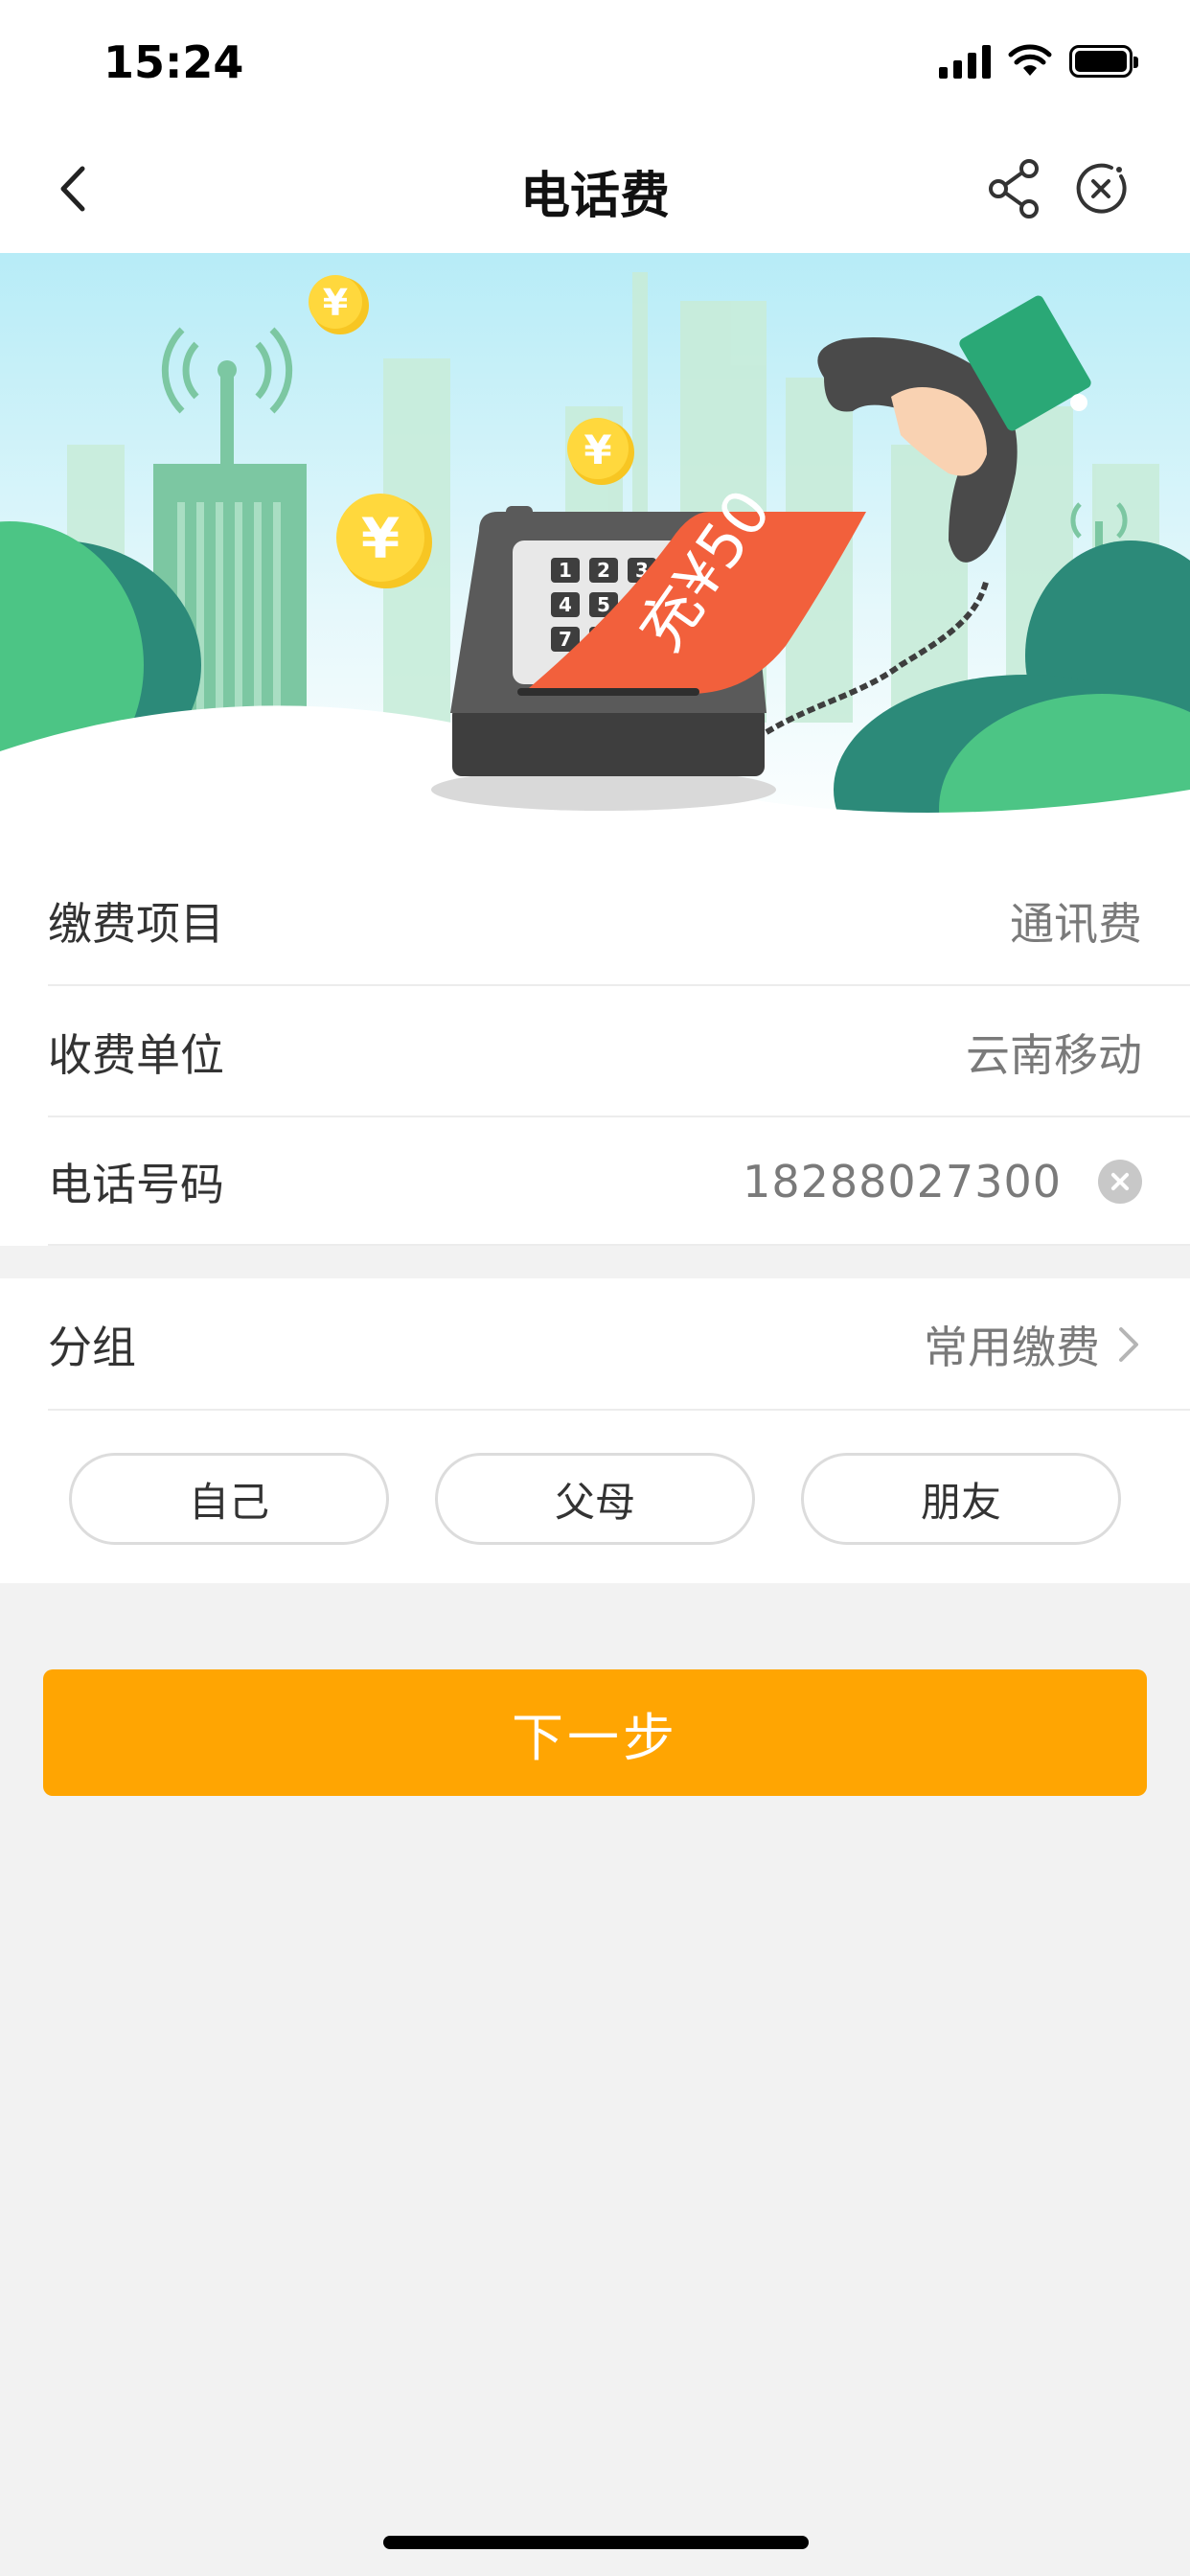 This screenshot has height=2576, width=1190. I want to click on status-icons, so click(1038, 62).